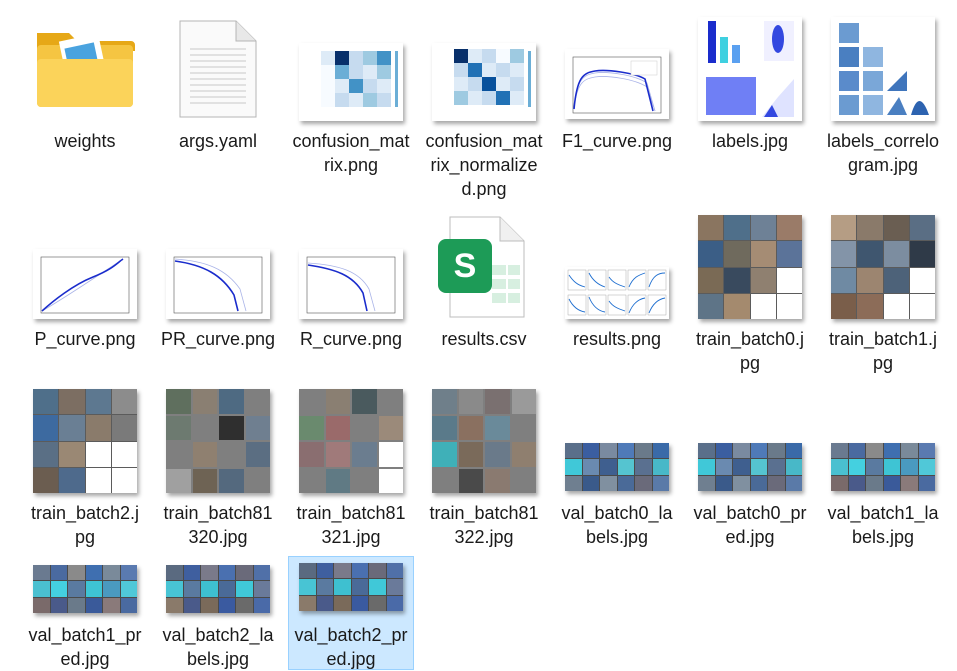  I want to click on results-thumbnail, so click(617, 293).